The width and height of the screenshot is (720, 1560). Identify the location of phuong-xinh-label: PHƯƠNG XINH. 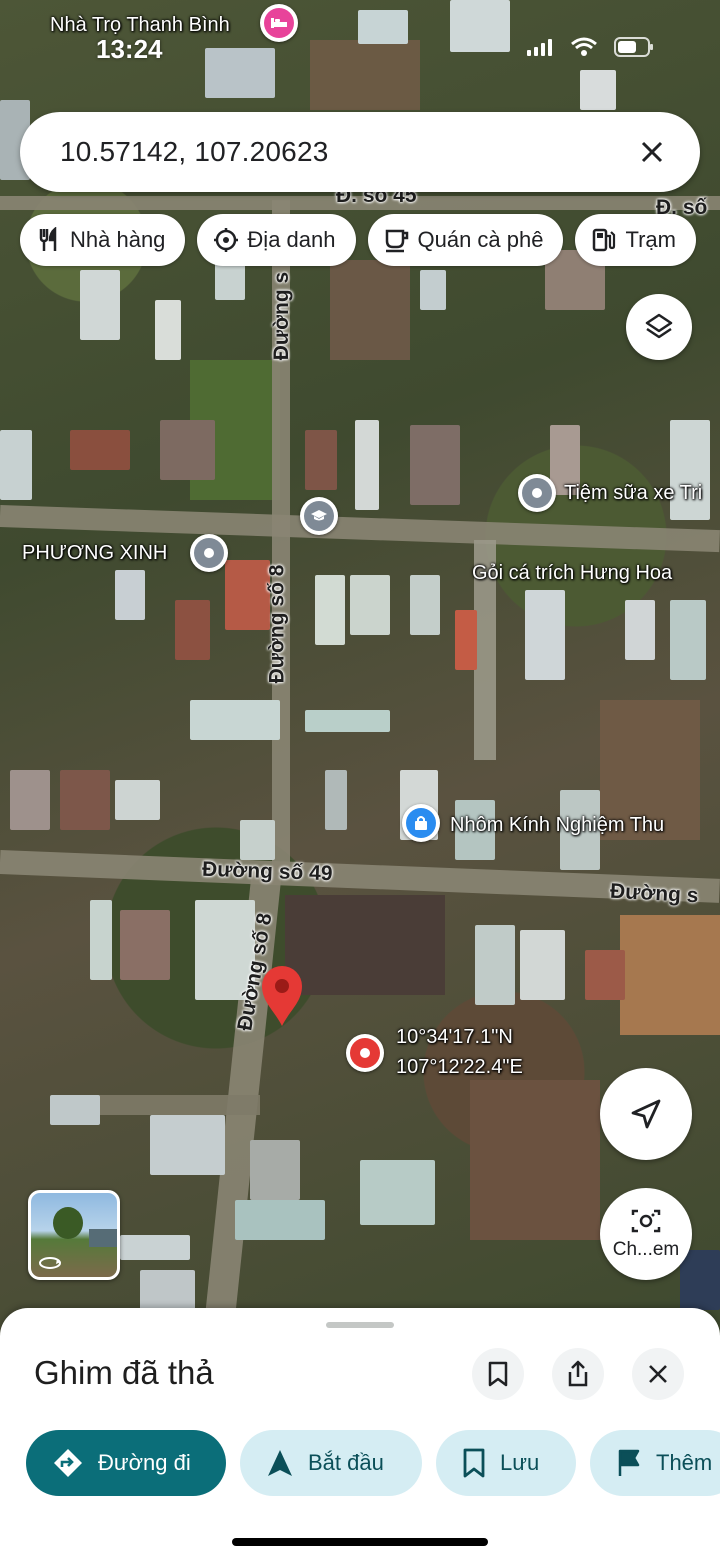
(94, 553).